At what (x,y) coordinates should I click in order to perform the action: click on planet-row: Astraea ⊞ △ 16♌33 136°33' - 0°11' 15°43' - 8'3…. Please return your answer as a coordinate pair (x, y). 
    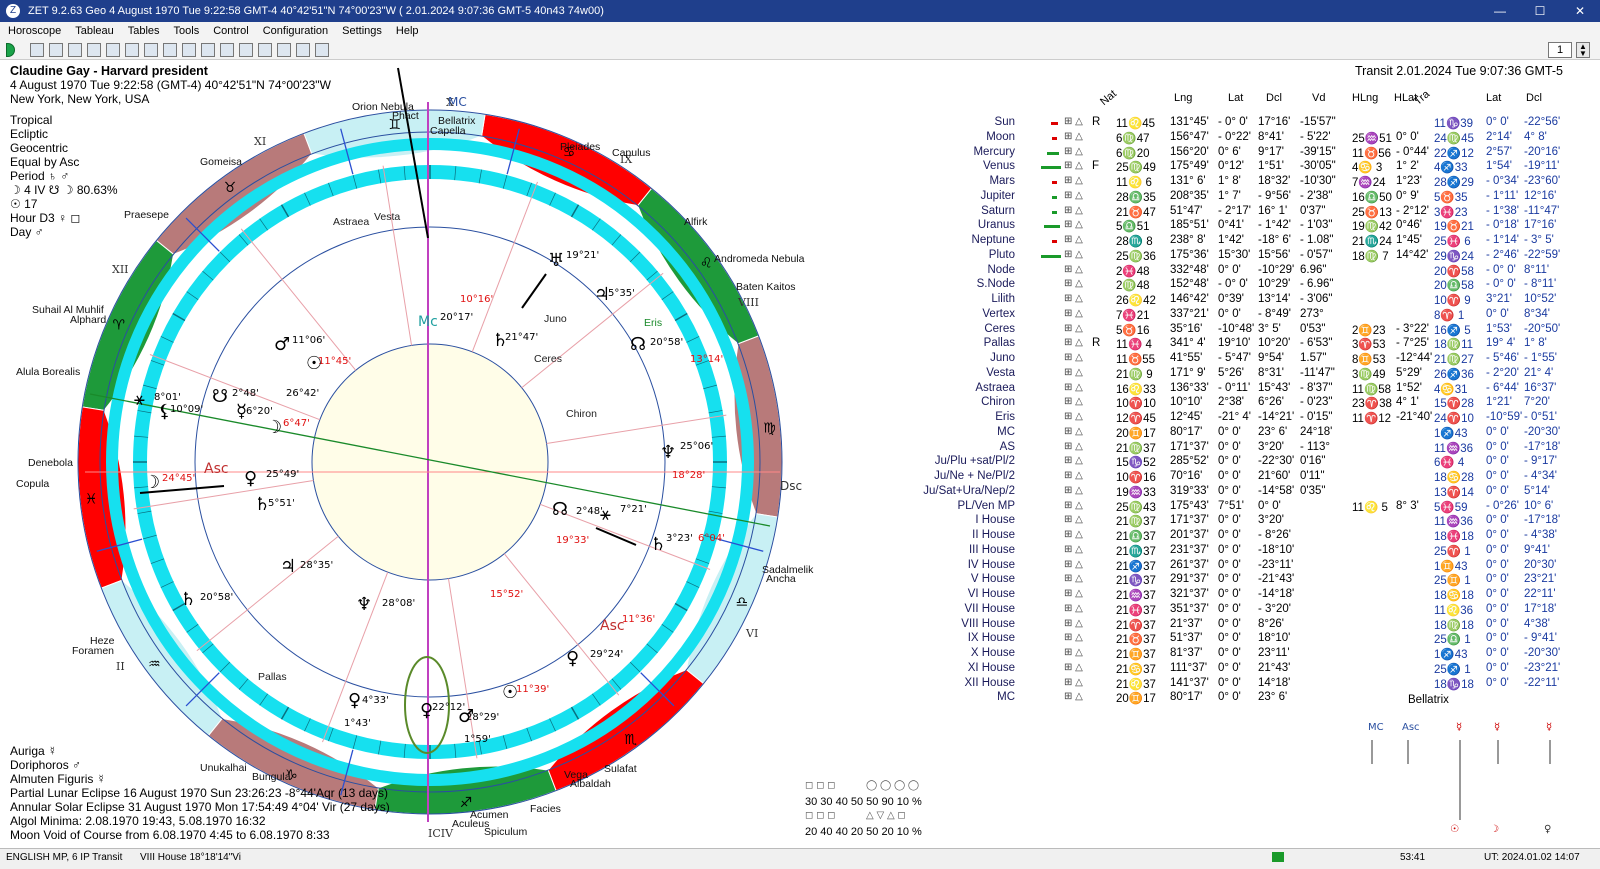
    Looking at the image, I should click on (1250, 389).